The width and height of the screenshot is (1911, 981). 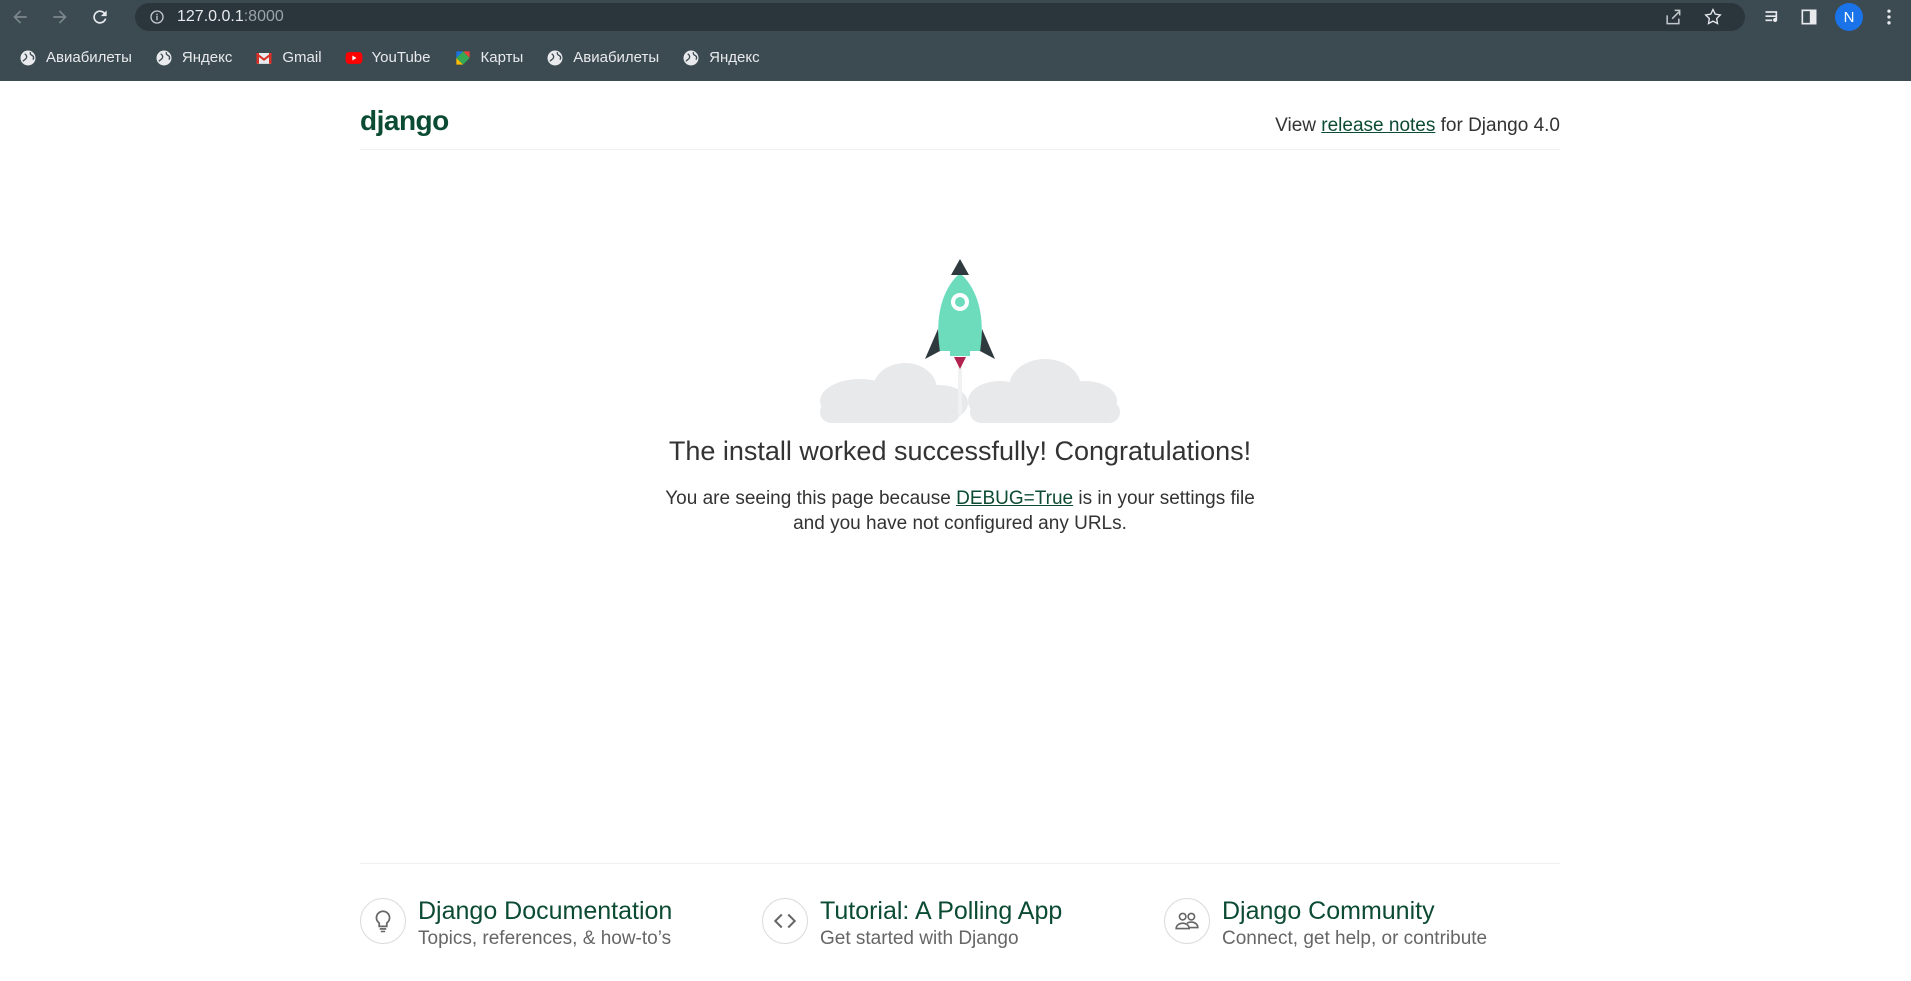 What do you see at coordinates (1673, 17) in the screenshot?
I see `share-icon` at bounding box center [1673, 17].